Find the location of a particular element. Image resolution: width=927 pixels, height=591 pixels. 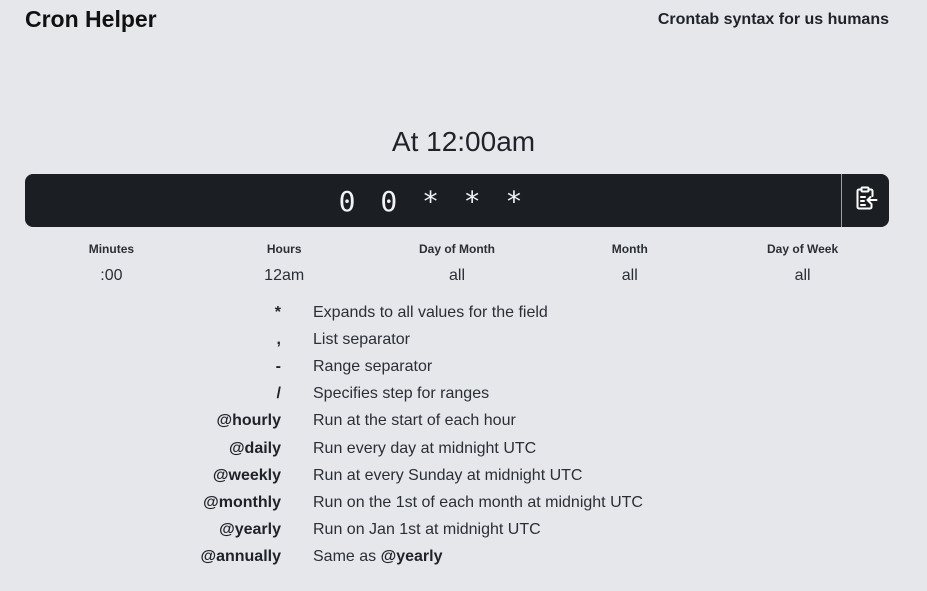

field-day-of-month: Day of Month all is located at coordinates (457, 263).